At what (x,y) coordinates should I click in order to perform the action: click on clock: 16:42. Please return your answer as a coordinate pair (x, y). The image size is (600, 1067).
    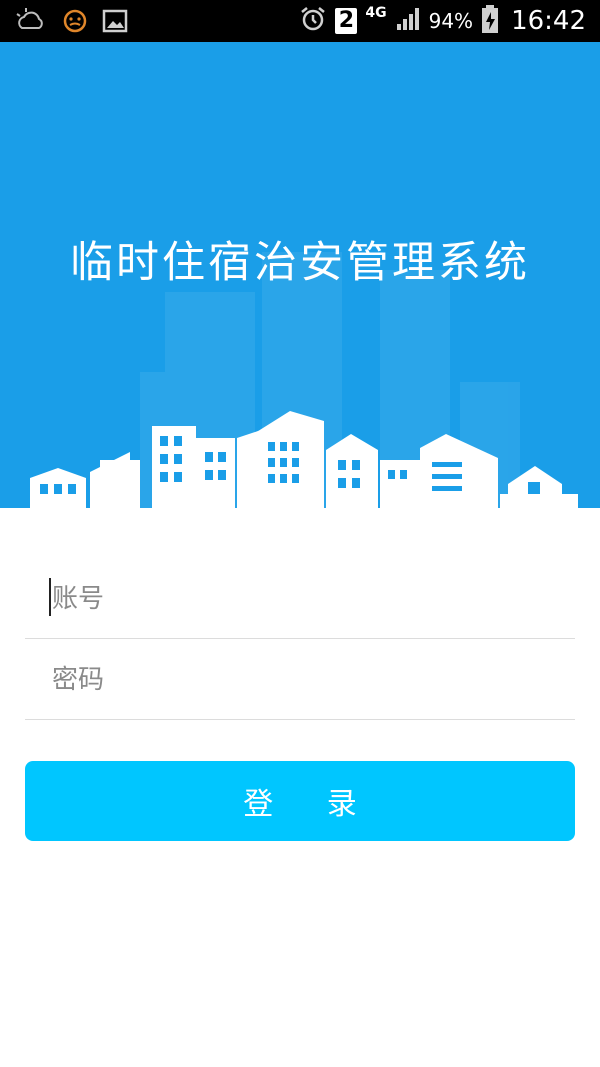
    Looking at the image, I should click on (548, 21).